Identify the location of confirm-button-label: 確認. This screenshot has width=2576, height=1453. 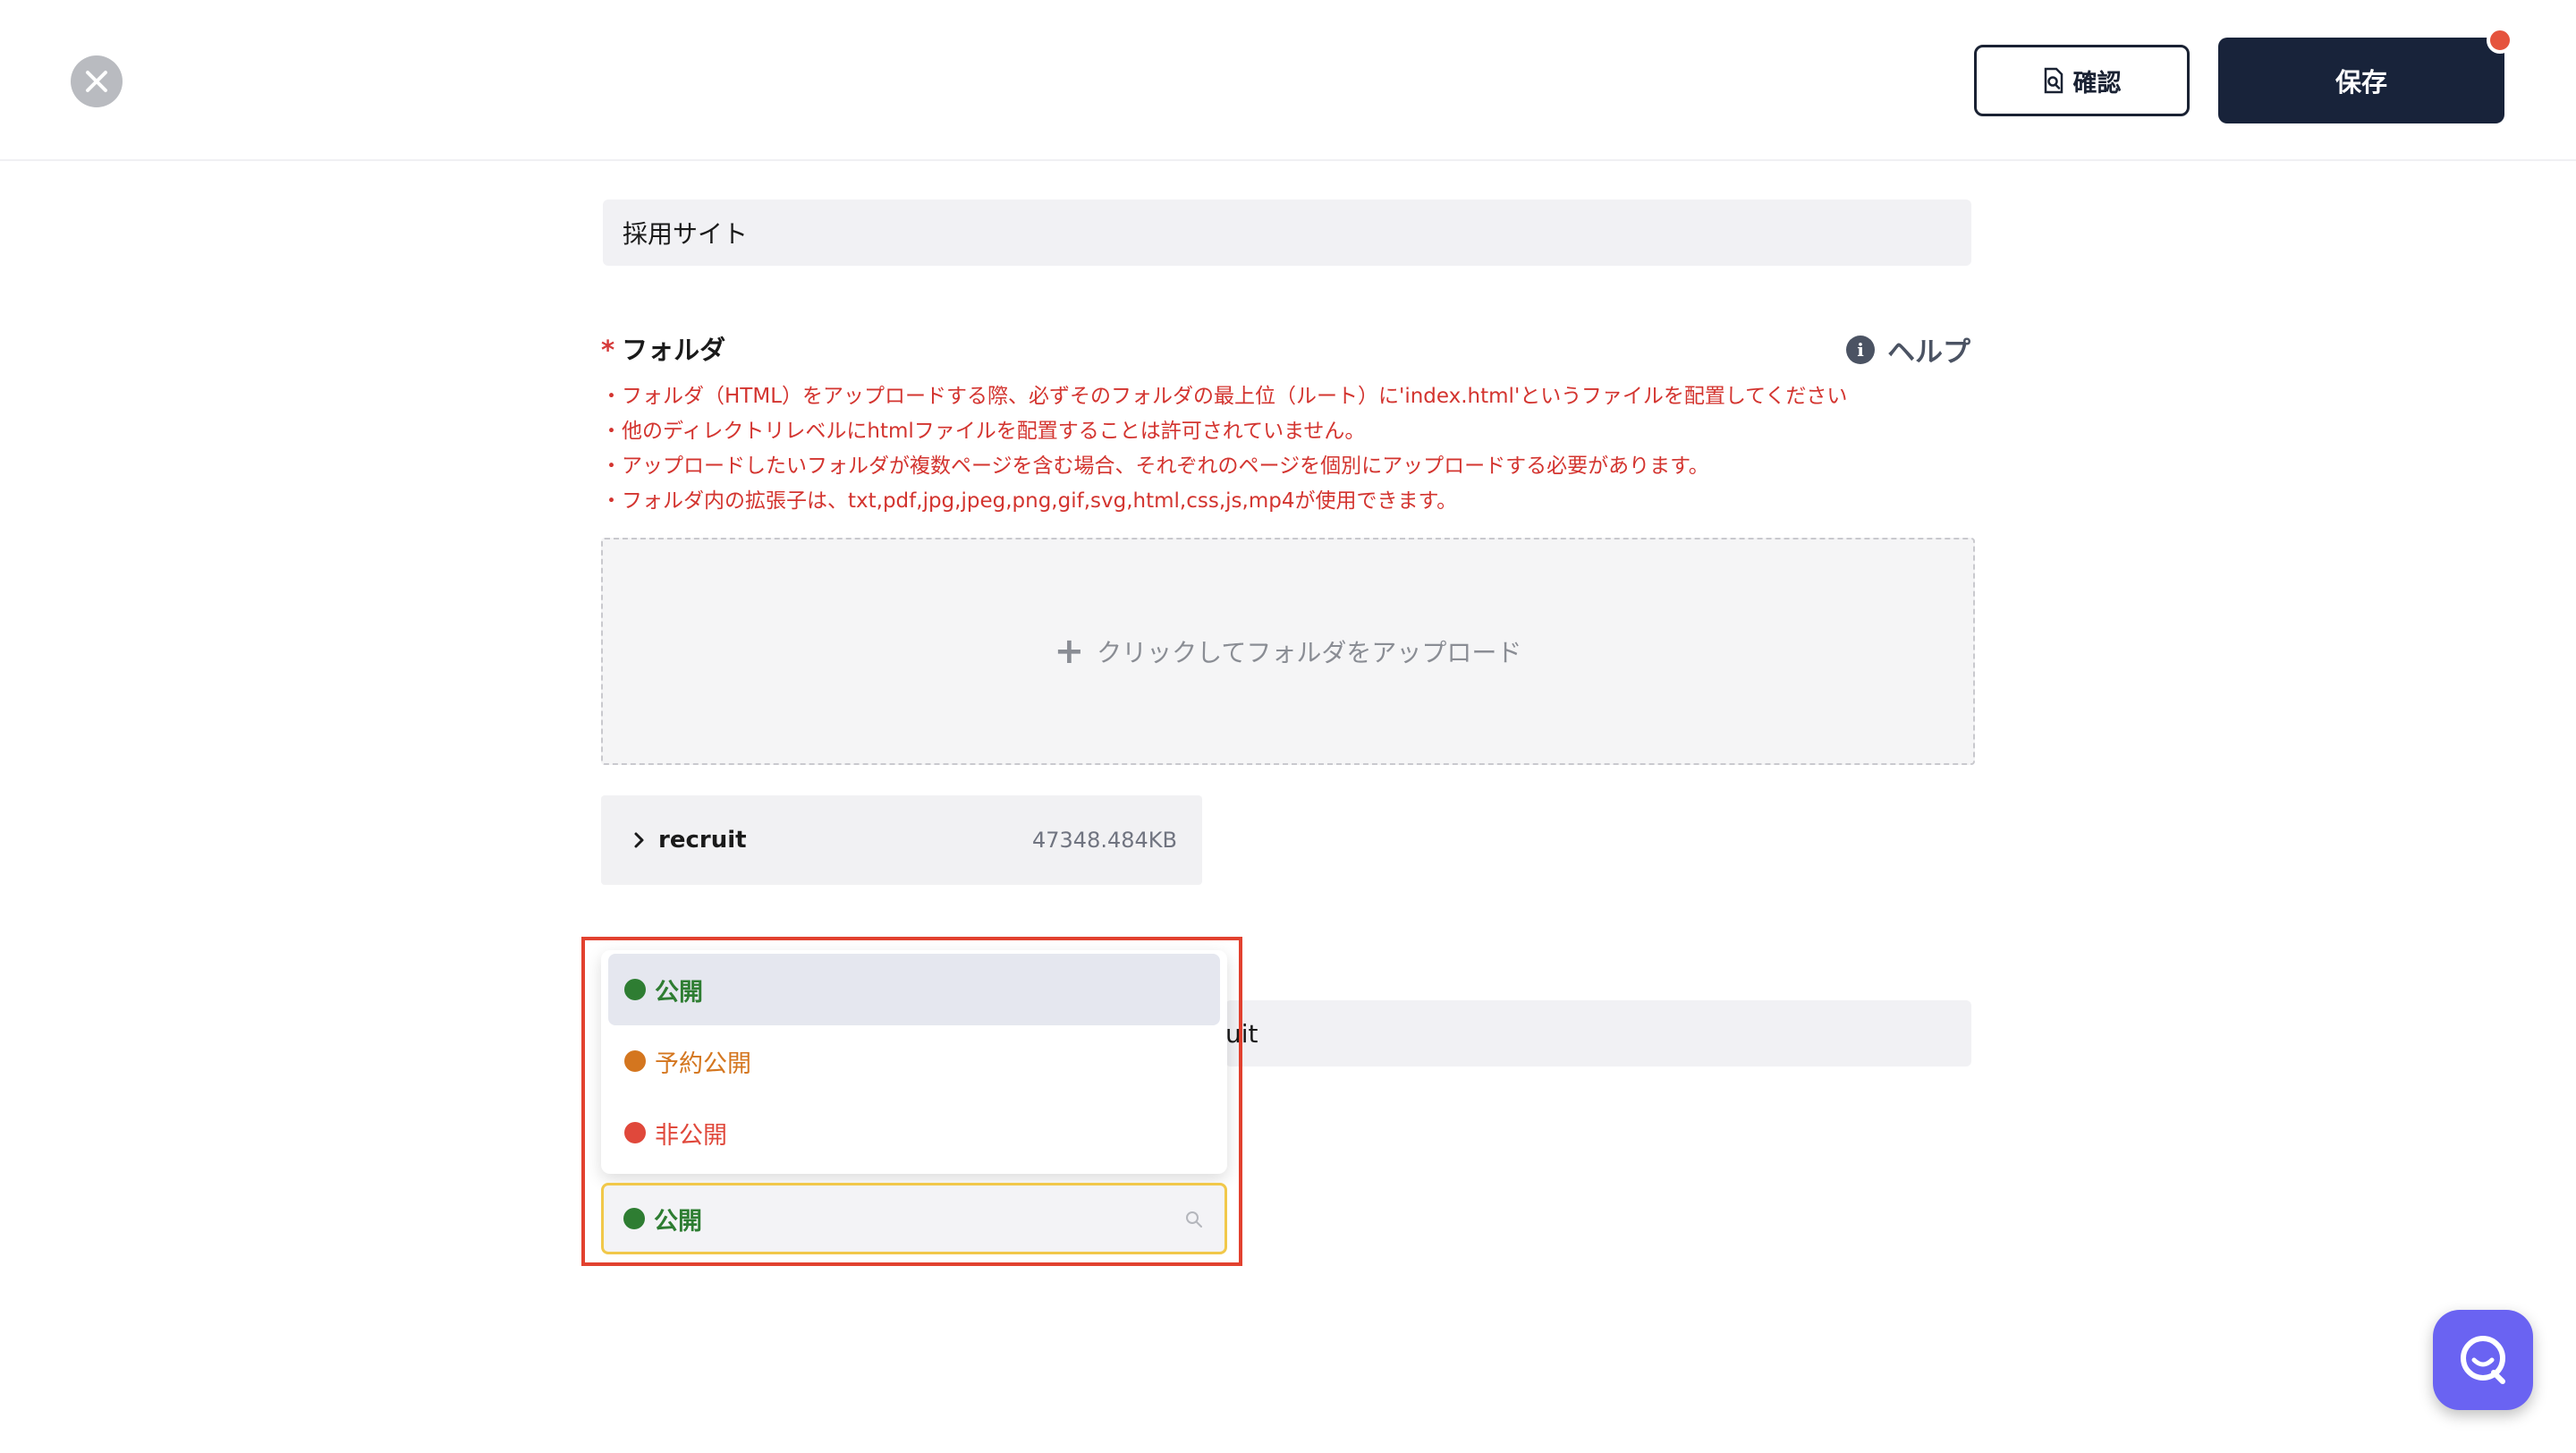
(2097, 83).